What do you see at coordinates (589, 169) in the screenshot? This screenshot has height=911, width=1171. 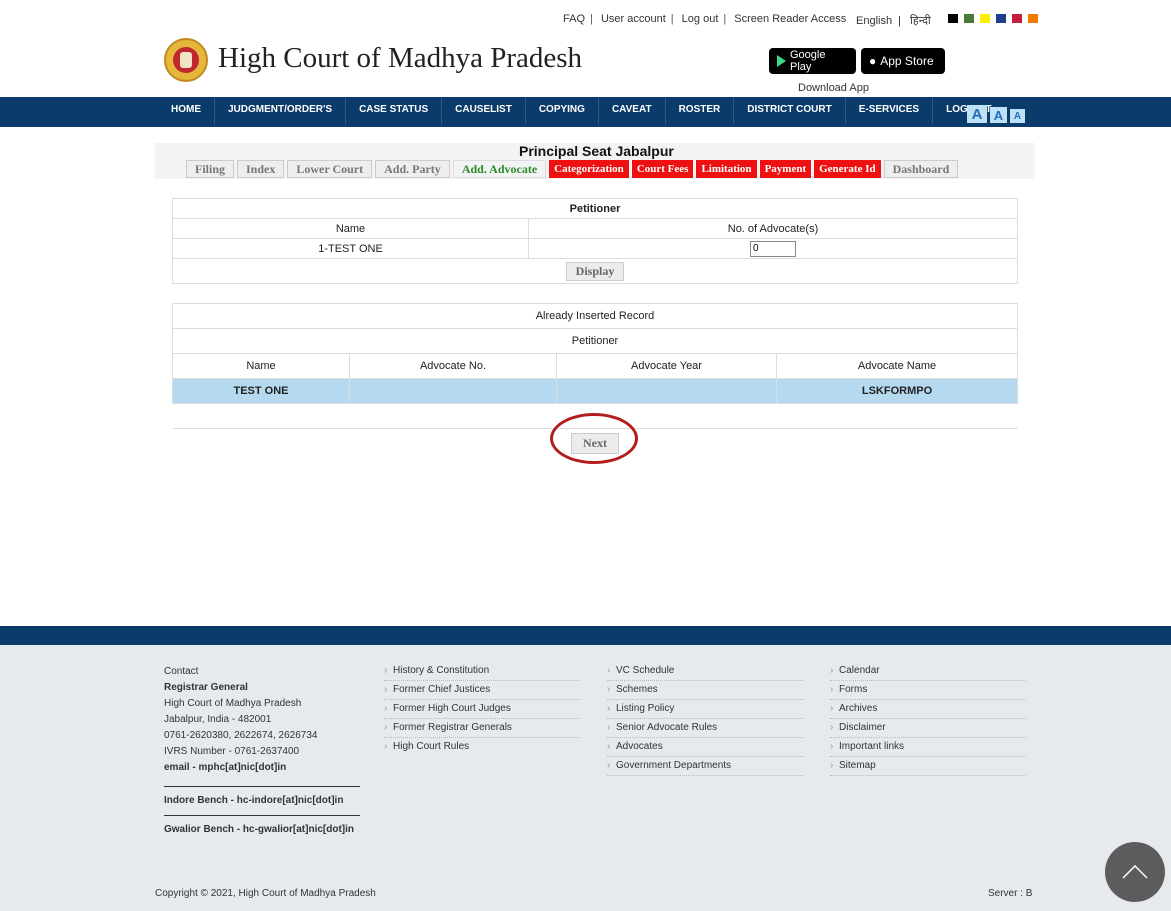 I see `tab-categorization: Categorization` at bounding box center [589, 169].